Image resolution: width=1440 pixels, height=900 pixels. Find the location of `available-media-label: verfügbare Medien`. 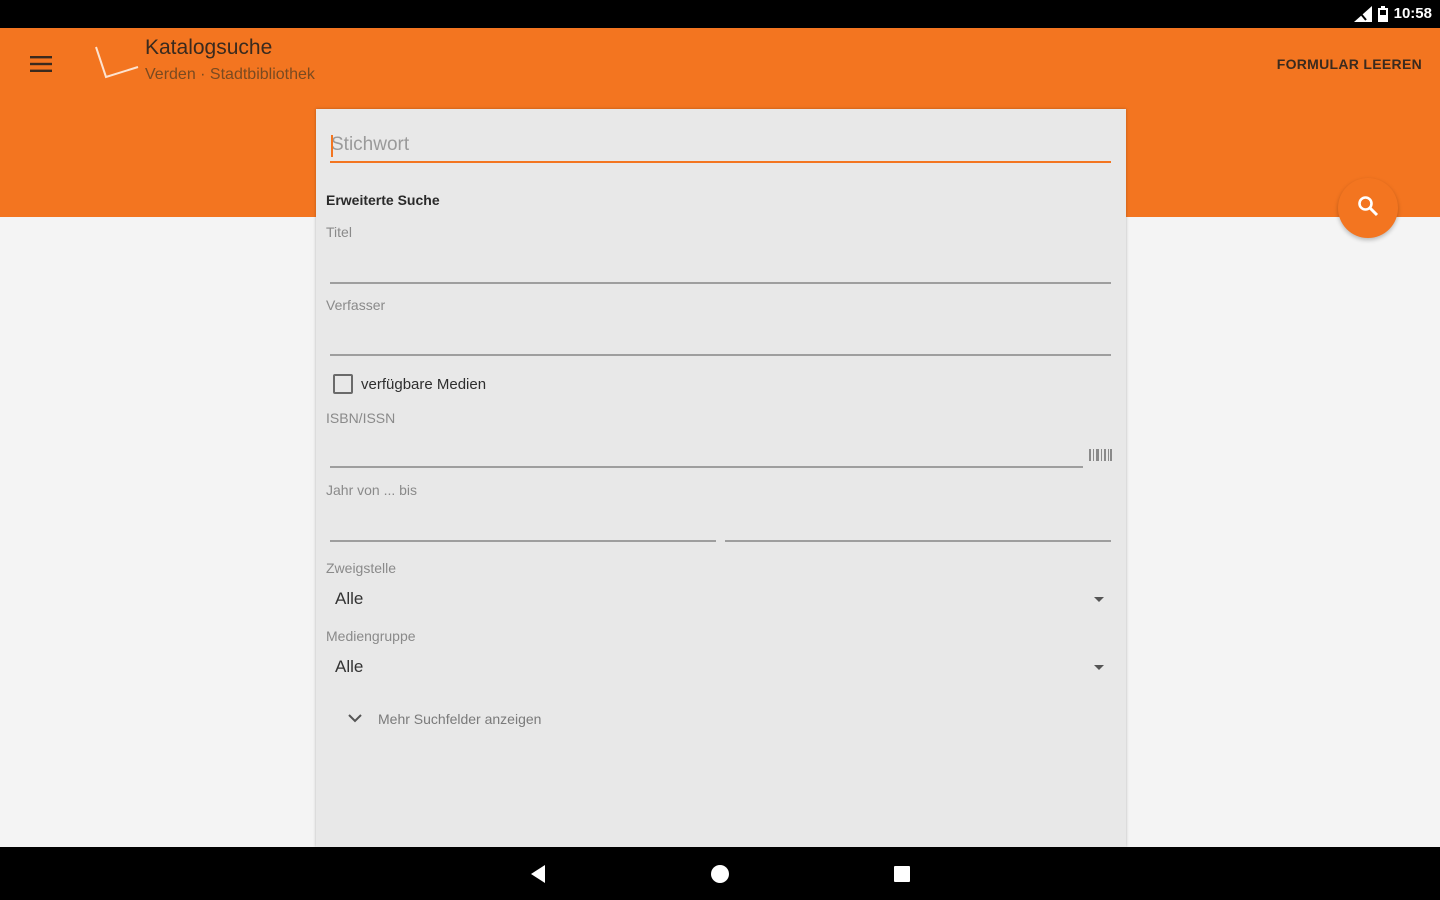

available-media-label: verfügbare Medien is located at coordinates (424, 384).